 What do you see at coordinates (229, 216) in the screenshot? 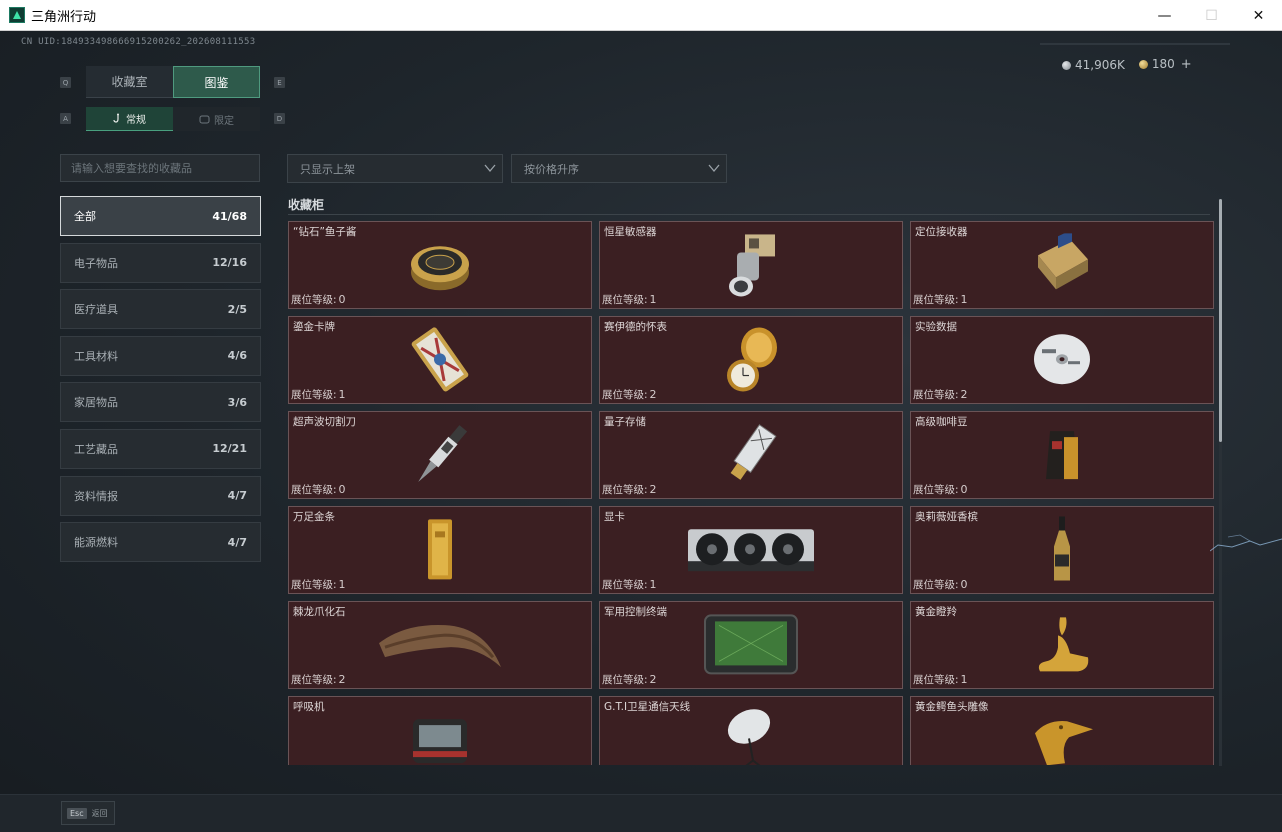
I see `category-count: 41/68` at bounding box center [229, 216].